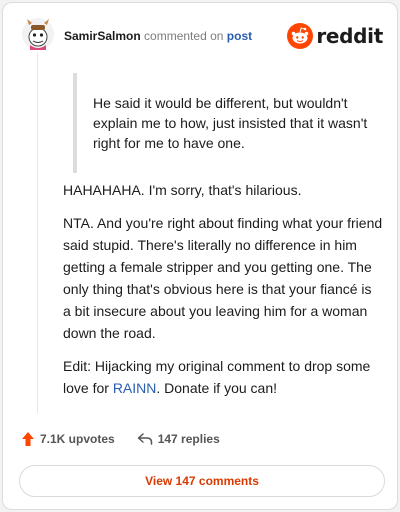 This screenshot has width=400, height=512. What do you see at coordinates (182, 190) in the screenshot?
I see `comment-paragraph-1: HAHAHAHA. I'm sorry, that's hilarious.` at bounding box center [182, 190].